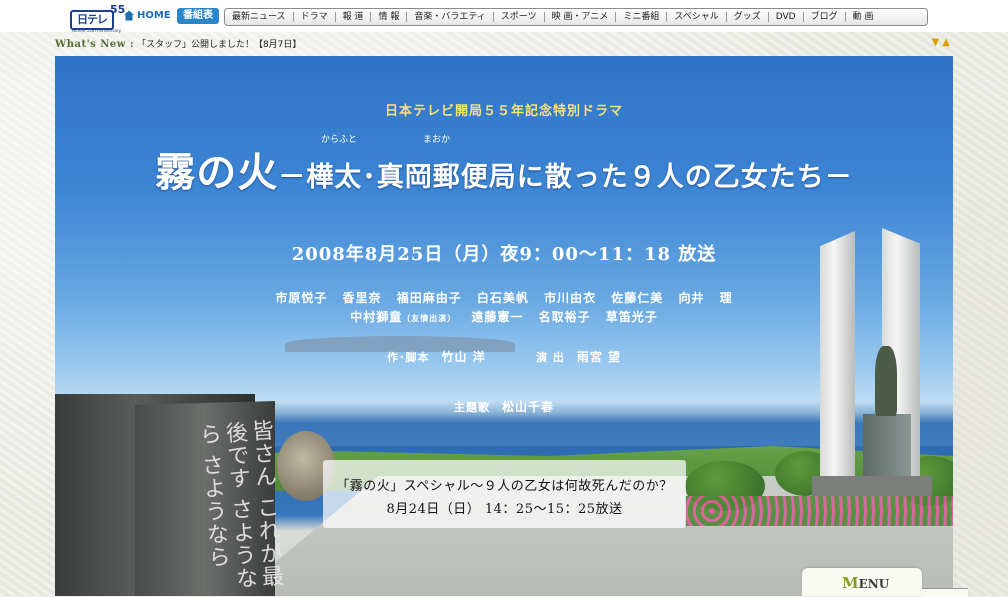 The height and width of the screenshot is (597, 1008). What do you see at coordinates (217, 172) in the screenshot?
I see `title-main: 霧の火` at bounding box center [217, 172].